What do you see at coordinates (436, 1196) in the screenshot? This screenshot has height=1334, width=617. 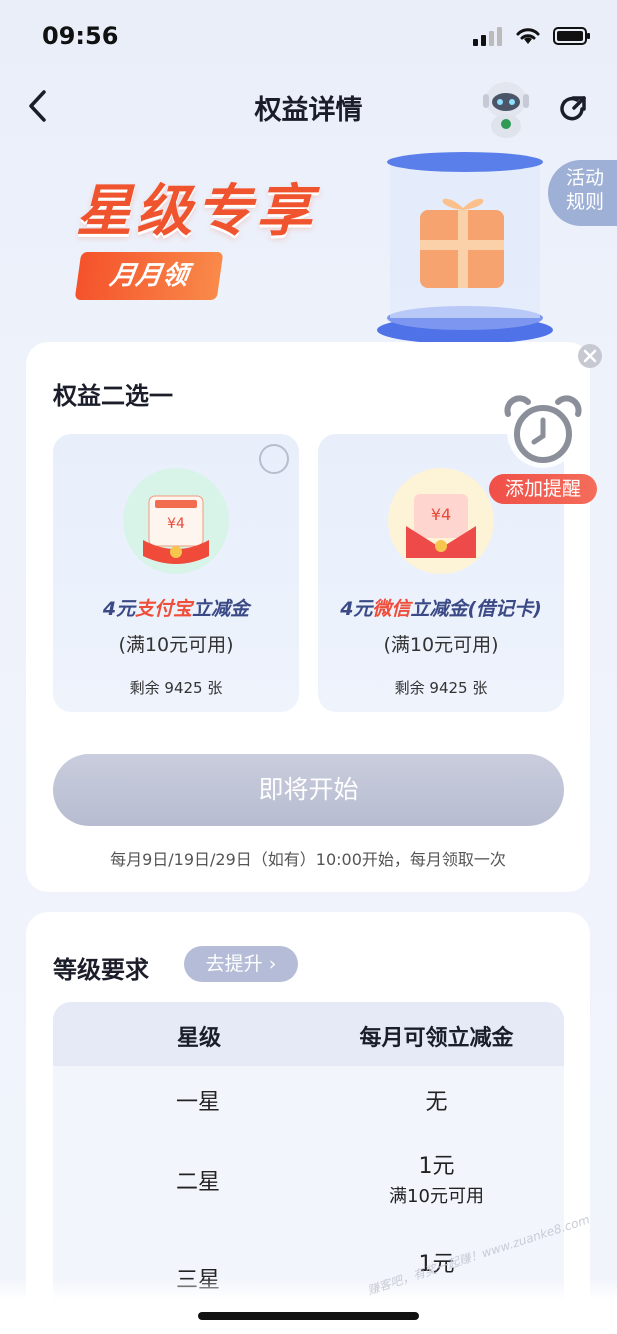 I see `table-row-sub: 满10元可用` at bounding box center [436, 1196].